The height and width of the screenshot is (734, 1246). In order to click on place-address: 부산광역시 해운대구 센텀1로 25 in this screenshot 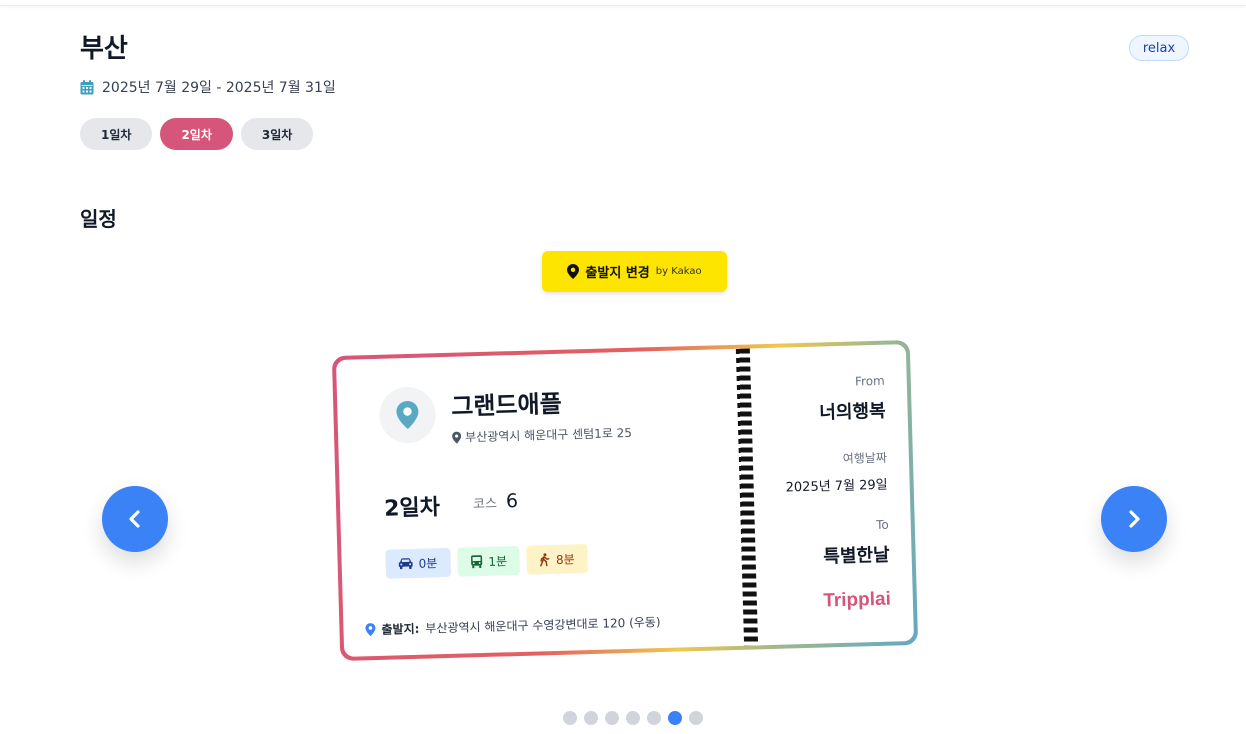, I will do `click(542, 435)`.